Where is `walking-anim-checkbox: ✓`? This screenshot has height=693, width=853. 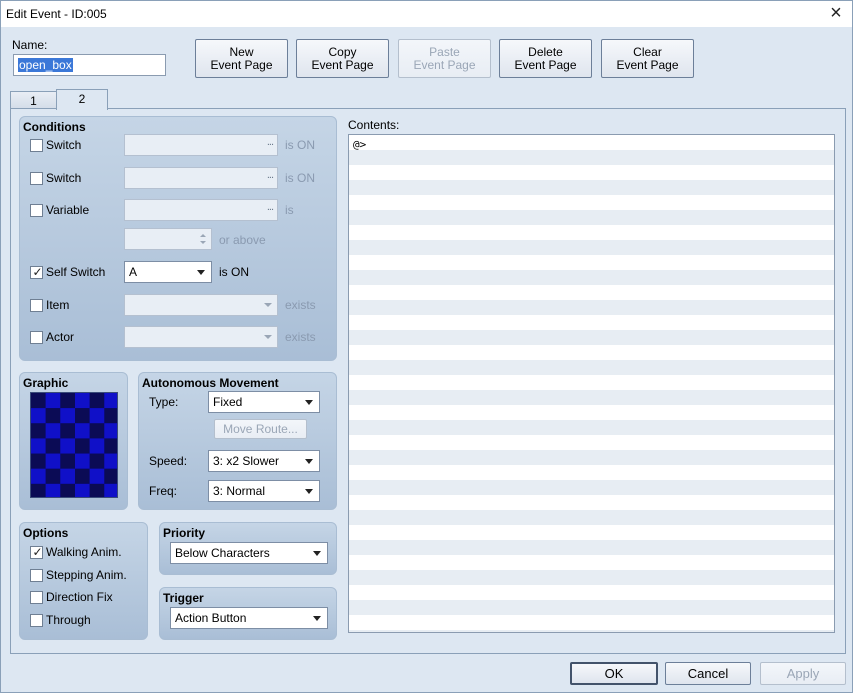 walking-anim-checkbox: ✓ is located at coordinates (36, 552).